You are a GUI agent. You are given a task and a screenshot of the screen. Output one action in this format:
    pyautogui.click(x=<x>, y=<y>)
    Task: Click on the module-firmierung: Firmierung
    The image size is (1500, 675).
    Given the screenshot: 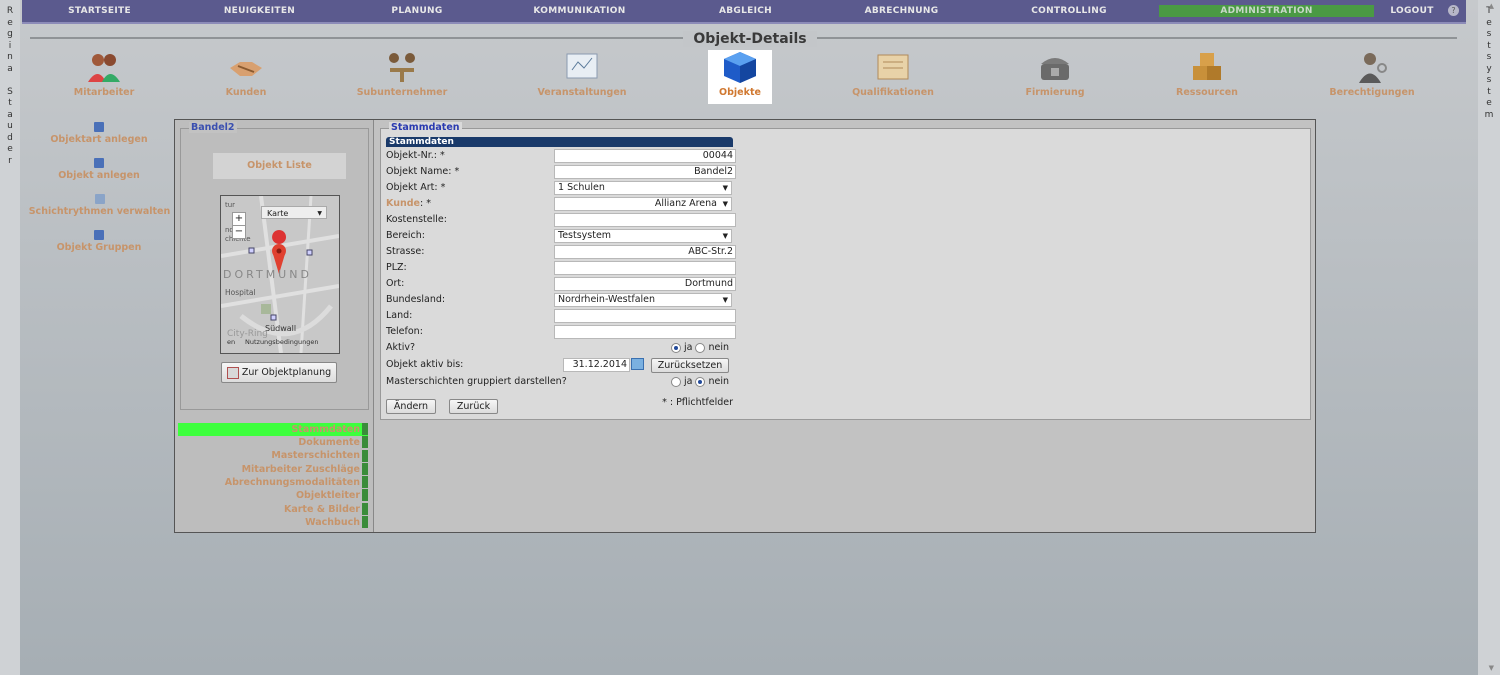 What is the action you would take?
    pyautogui.click(x=1055, y=77)
    